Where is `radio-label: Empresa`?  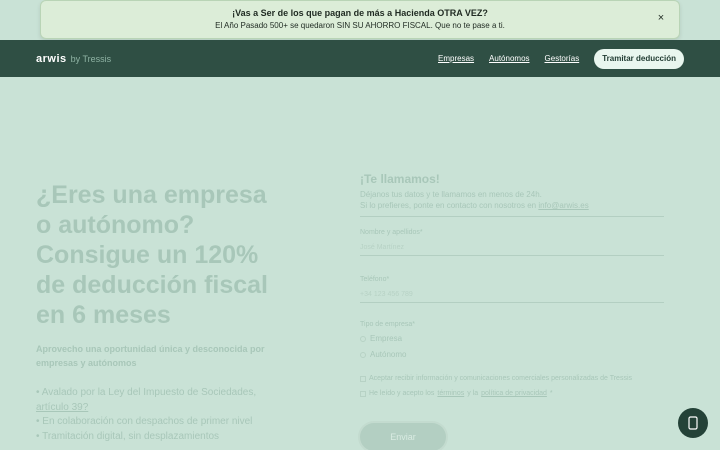 radio-label: Empresa is located at coordinates (386, 338).